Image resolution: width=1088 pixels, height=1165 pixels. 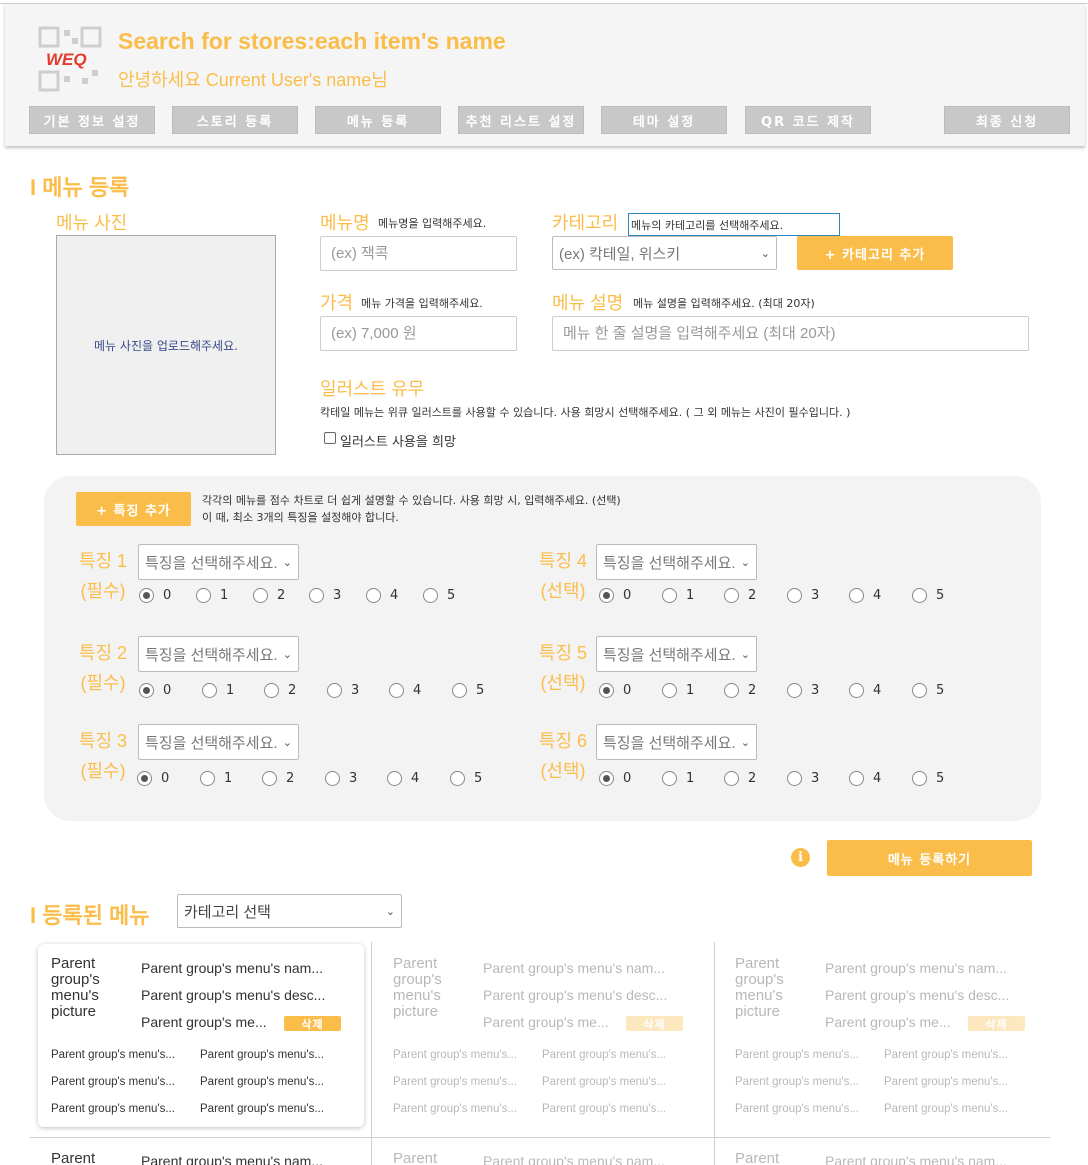 What do you see at coordinates (418, 253) in the screenshot?
I see `menu-name-input: (ex) 잭콕` at bounding box center [418, 253].